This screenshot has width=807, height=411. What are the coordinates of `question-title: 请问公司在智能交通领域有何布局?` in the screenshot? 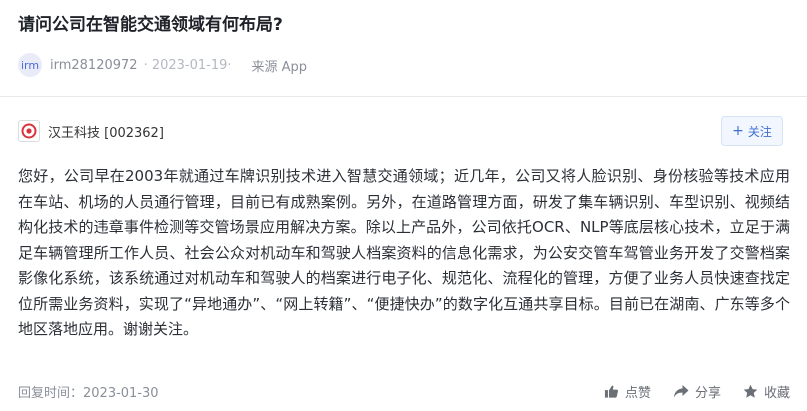 It's located at (150, 25).